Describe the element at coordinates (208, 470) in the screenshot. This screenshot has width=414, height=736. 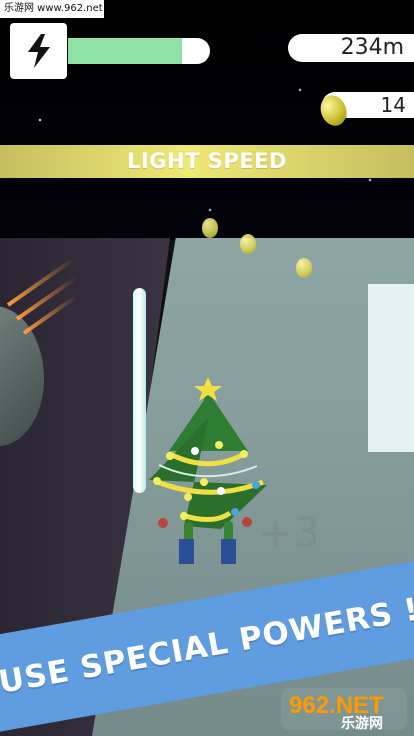
I see `christmas-tree-player` at that location.